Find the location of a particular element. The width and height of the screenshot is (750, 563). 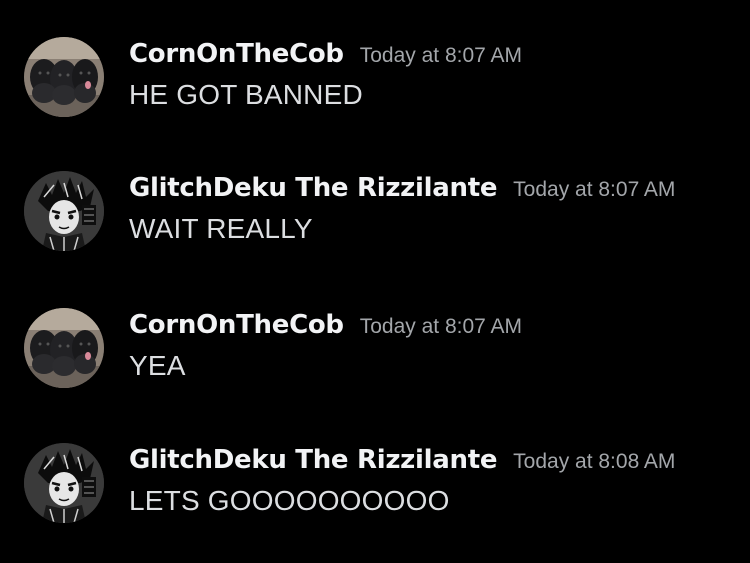

message-content: YEA is located at coordinates (157, 365).